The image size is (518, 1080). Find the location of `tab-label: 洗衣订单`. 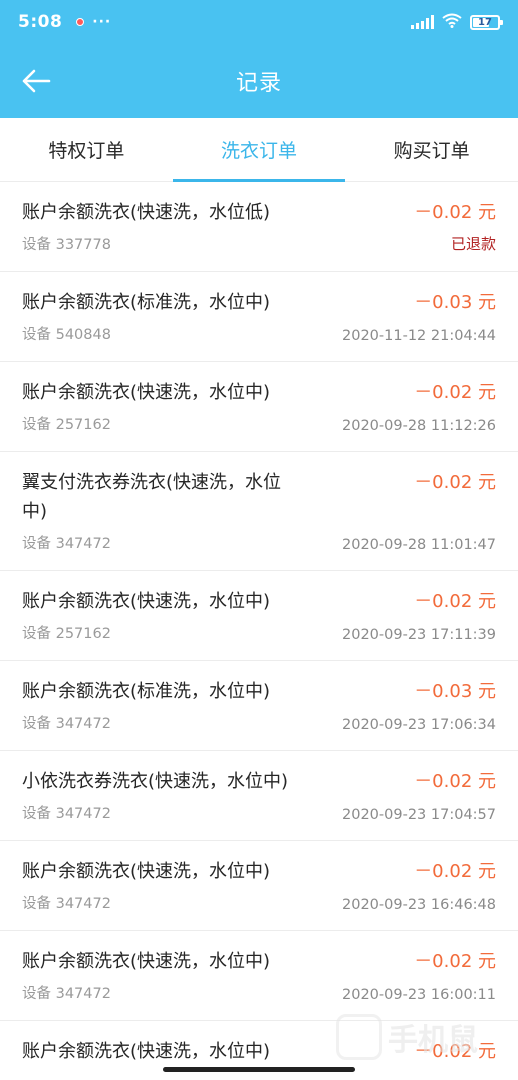

tab-label: 洗衣订单 is located at coordinates (259, 151).